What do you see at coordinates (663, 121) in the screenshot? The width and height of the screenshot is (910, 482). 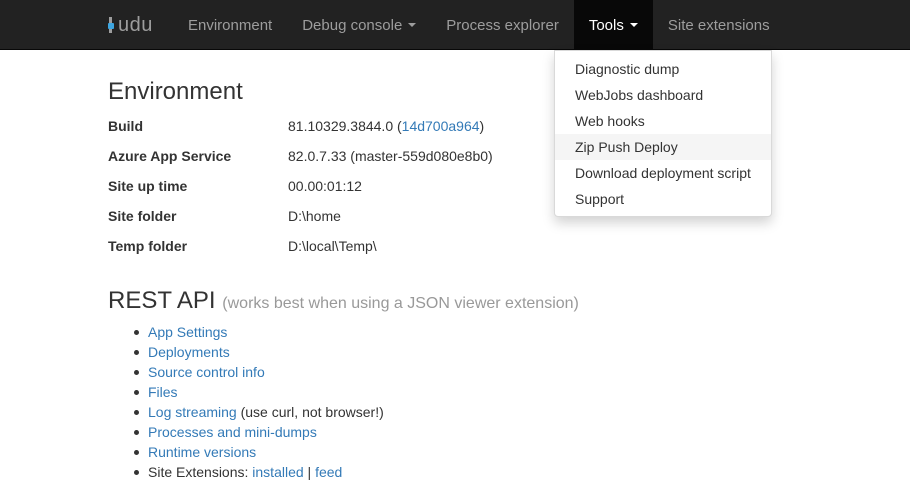 I see `menu-item-web-hooks: Web hooks` at bounding box center [663, 121].